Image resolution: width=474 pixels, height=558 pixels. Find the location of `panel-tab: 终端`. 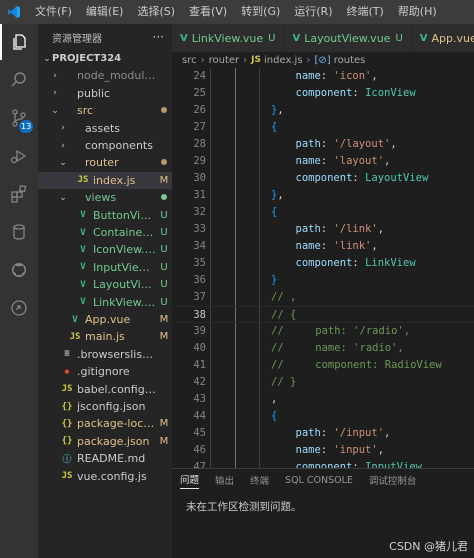

panel-tab: 终端 is located at coordinates (259, 480).